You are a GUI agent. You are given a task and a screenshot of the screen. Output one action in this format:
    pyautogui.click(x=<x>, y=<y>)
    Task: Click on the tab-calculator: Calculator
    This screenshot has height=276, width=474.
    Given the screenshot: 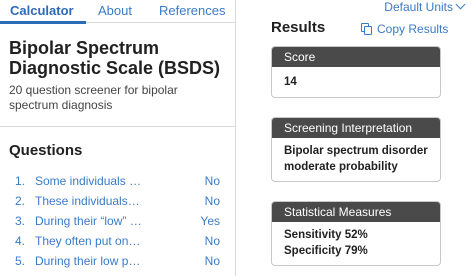 What is the action you would take?
    pyautogui.click(x=42, y=10)
    